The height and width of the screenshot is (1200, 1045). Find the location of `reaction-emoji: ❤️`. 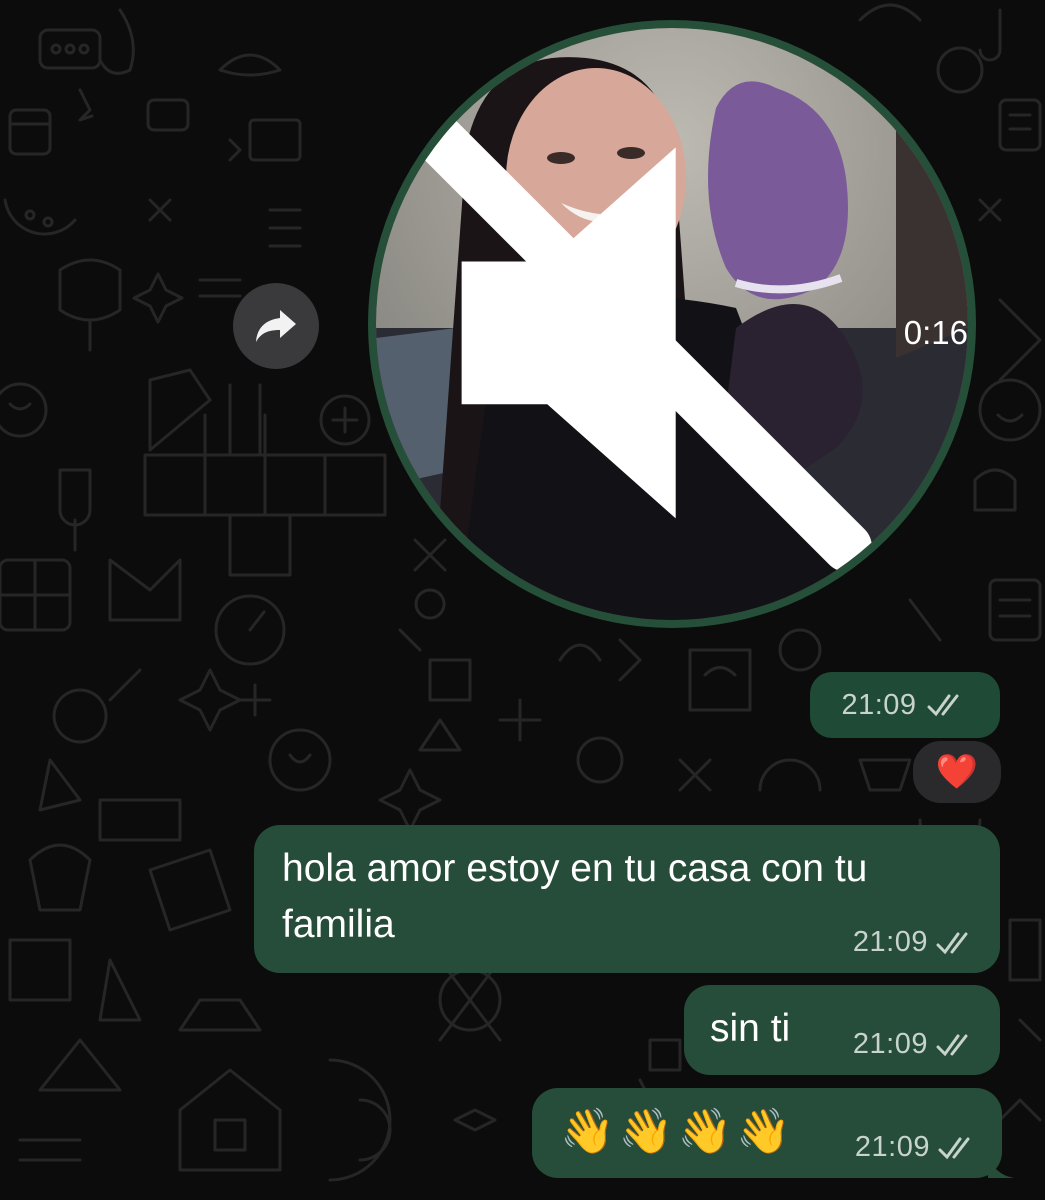

reaction-emoji: ❤️ is located at coordinates (957, 772).